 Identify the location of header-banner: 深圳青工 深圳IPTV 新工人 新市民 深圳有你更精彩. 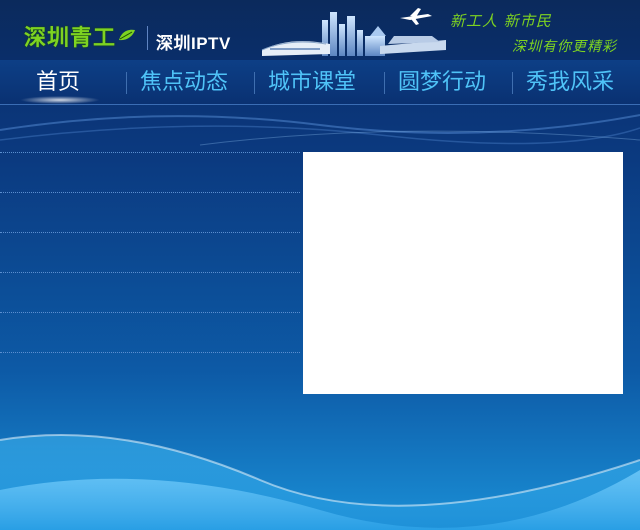
(320, 30).